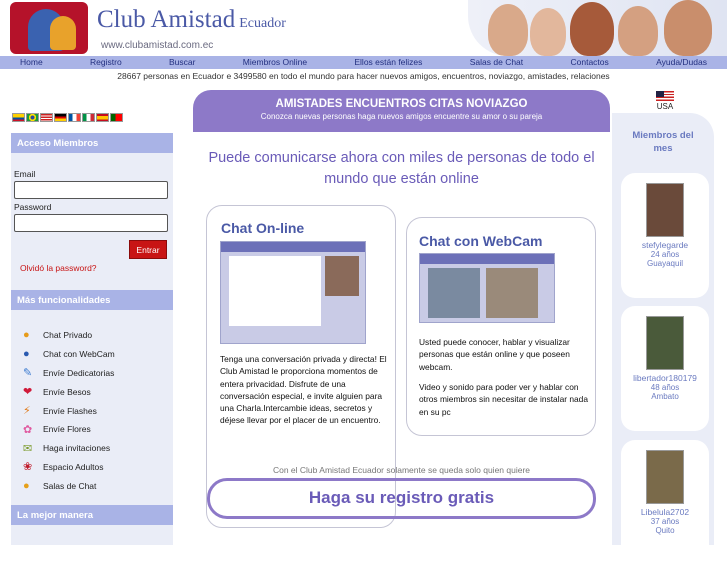 This screenshot has height=565, width=727. What do you see at coordinates (49, 28) in the screenshot?
I see `club-amistad-logo` at bounding box center [49, 28].